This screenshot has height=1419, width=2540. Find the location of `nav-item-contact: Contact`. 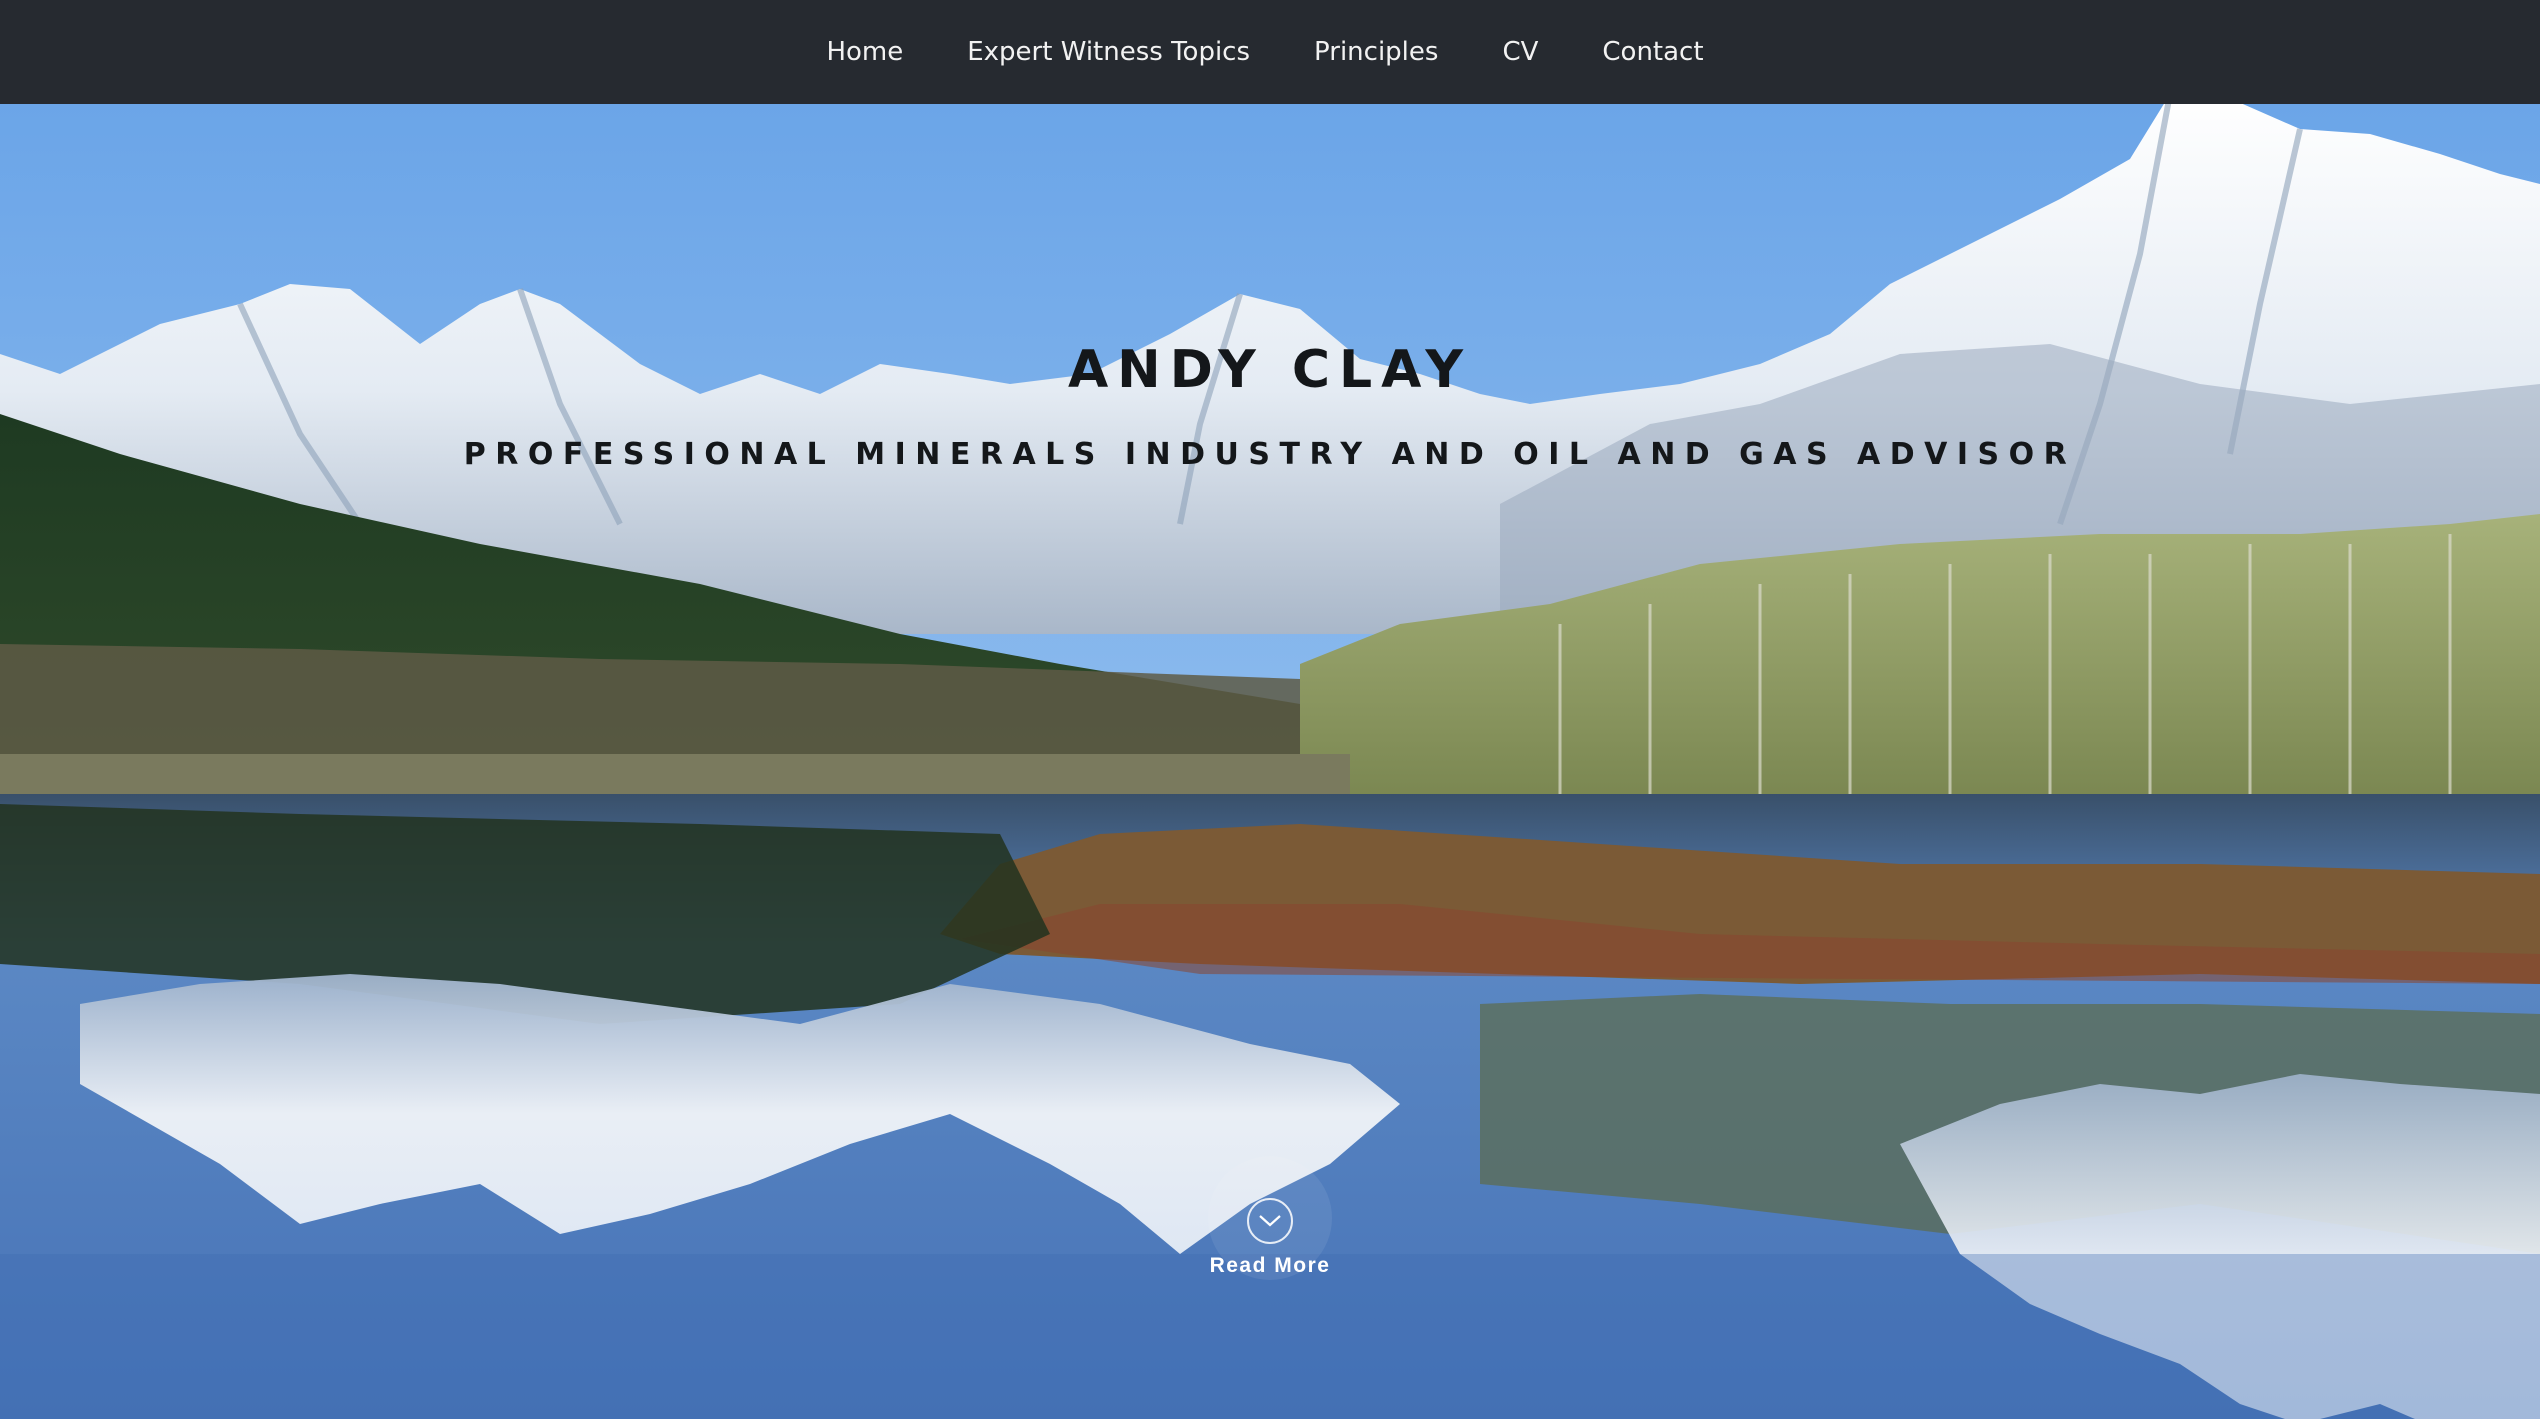

nav-item-contact: Contact is located at coordinates (1652, 52).